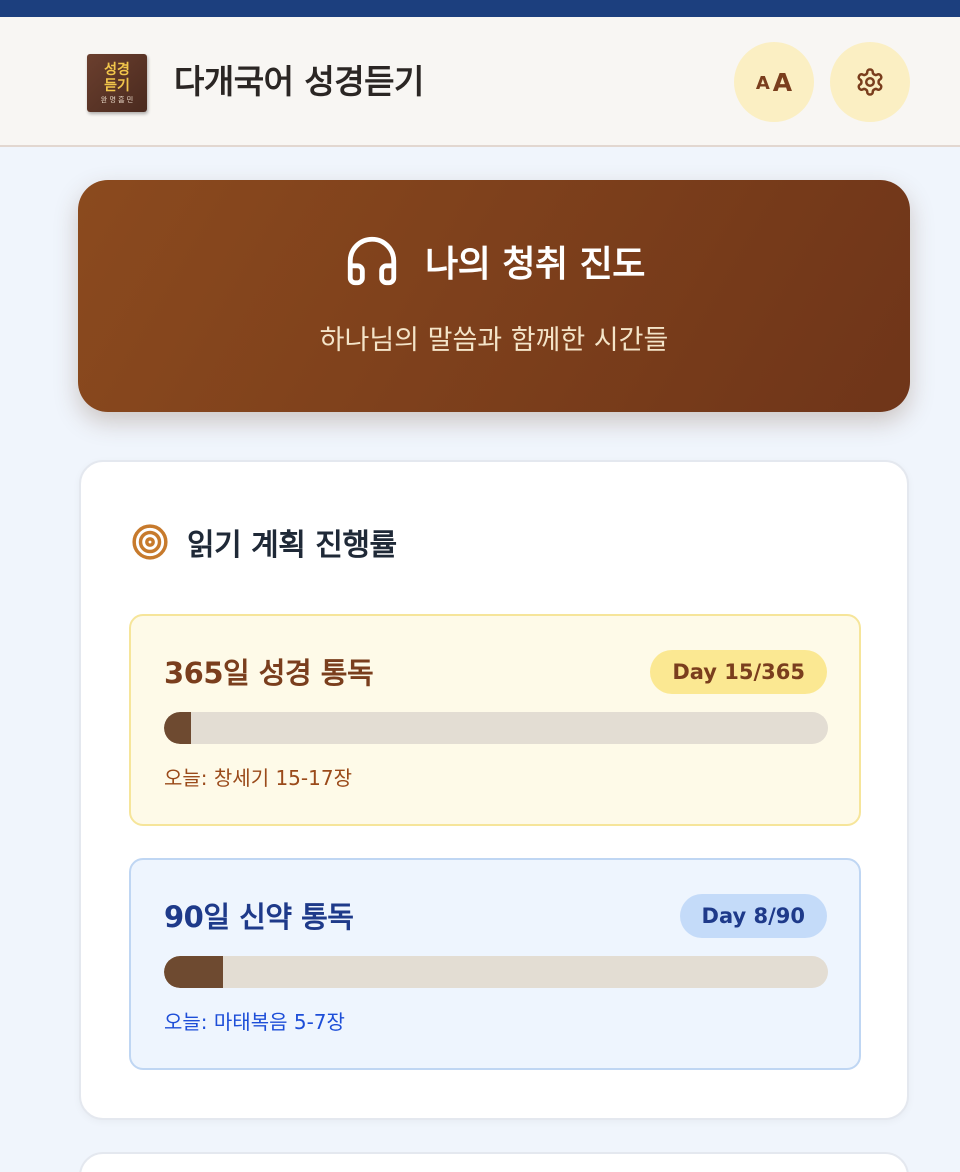 The width and height of the screenshot is (960, 1172). What do you see at coordinates (254, 1022) in the screenshot?
I see `today-reading: 오늘: 마태복음 5-7장` at bounding box center [254, 1022].